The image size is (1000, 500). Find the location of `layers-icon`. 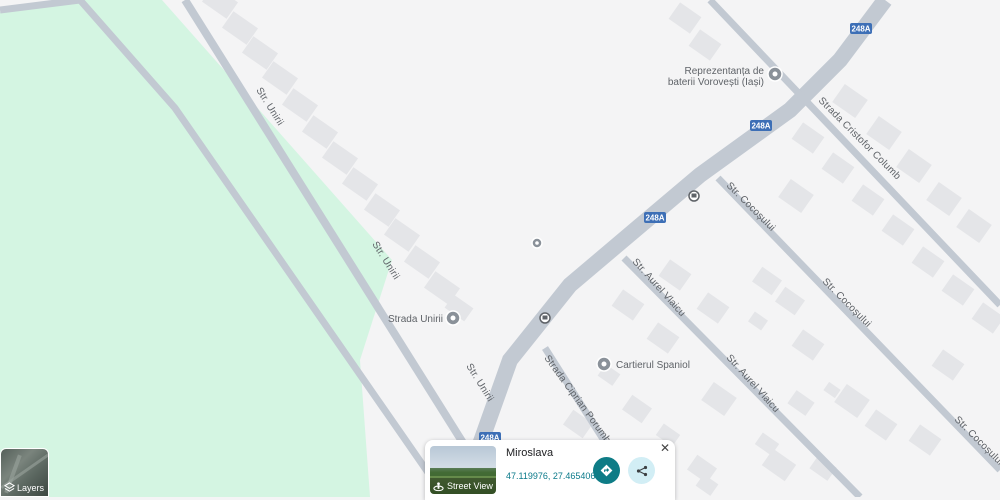

layers-icon is located at coordinates (9, 487).